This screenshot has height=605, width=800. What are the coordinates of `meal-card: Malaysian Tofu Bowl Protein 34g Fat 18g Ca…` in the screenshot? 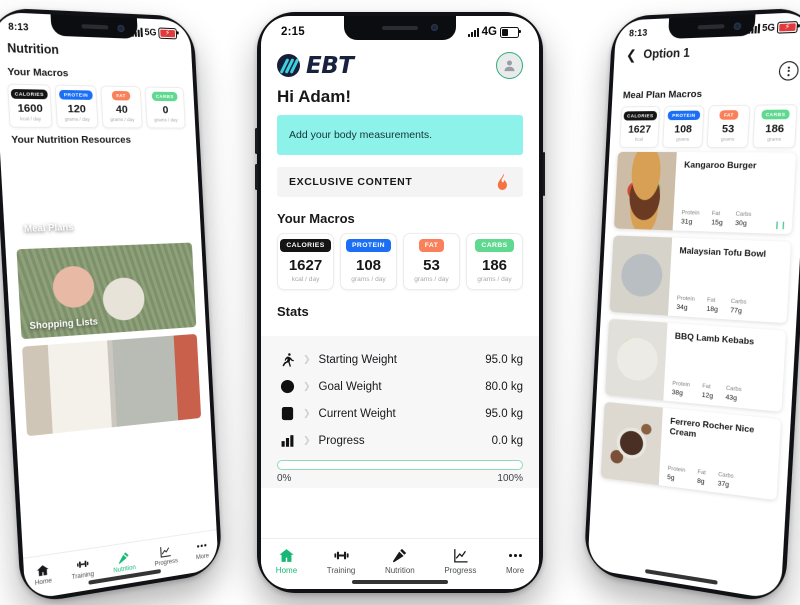 It's located at (700, 279).